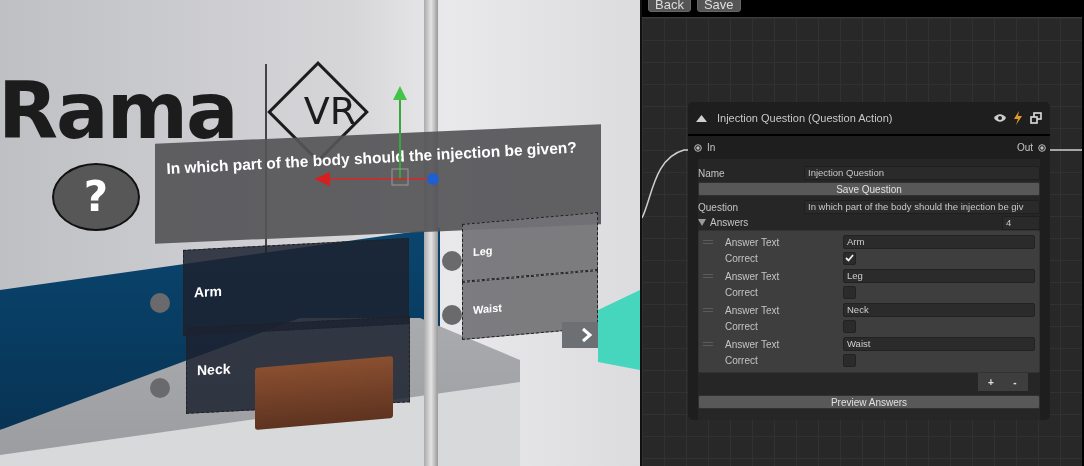 Image resolution: width=1084 pixels, height=466 pixels. Describe the element at coordinates (805, 118) in the screenshot. I see `node-title: Injection Question (Question Action)` at that location.